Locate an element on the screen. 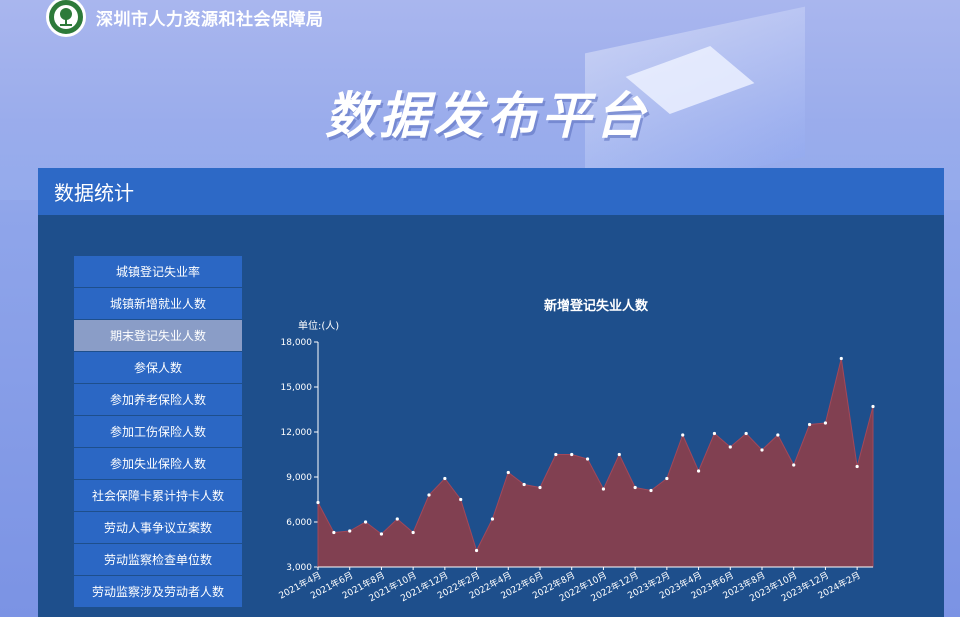  menu-item-pension-insurance: 参加养老保险人数 is located at coordinates (158, 399).